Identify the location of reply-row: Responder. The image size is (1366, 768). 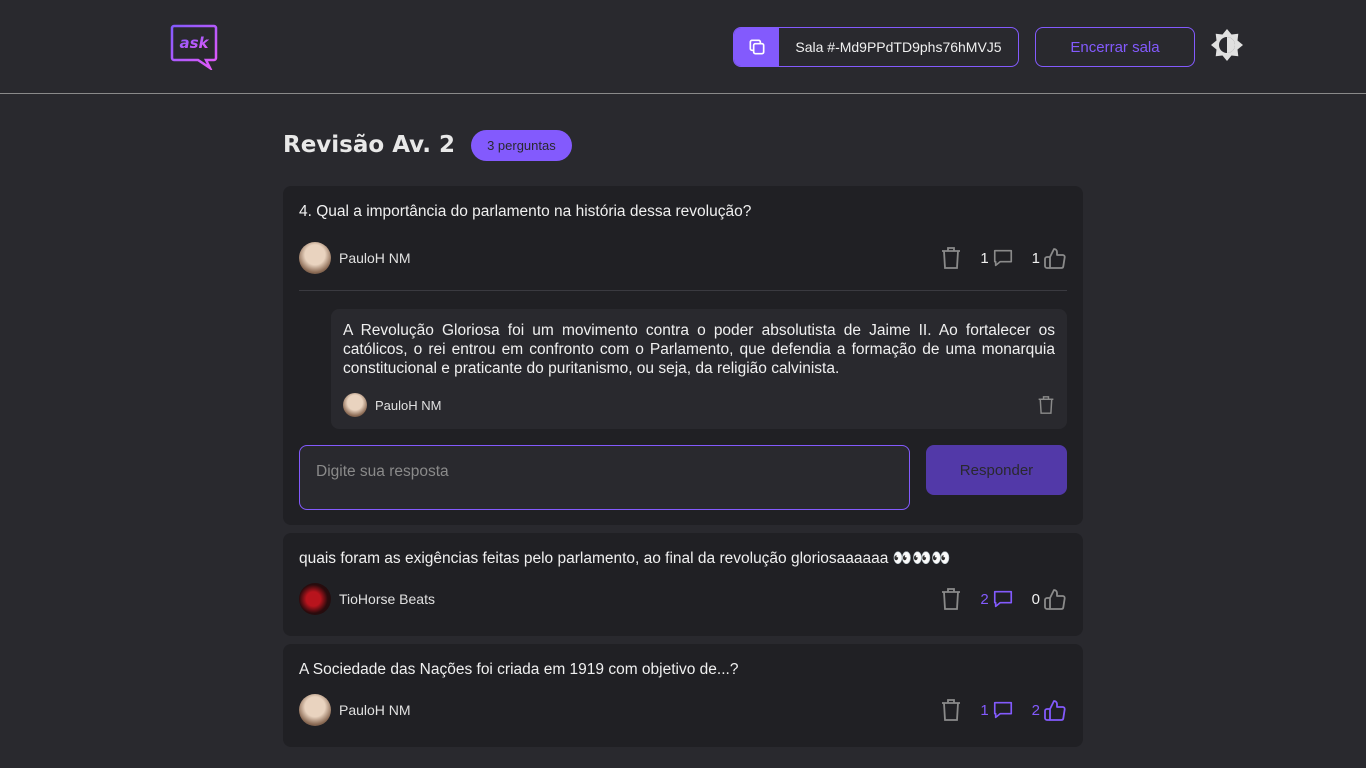
(683, 477).